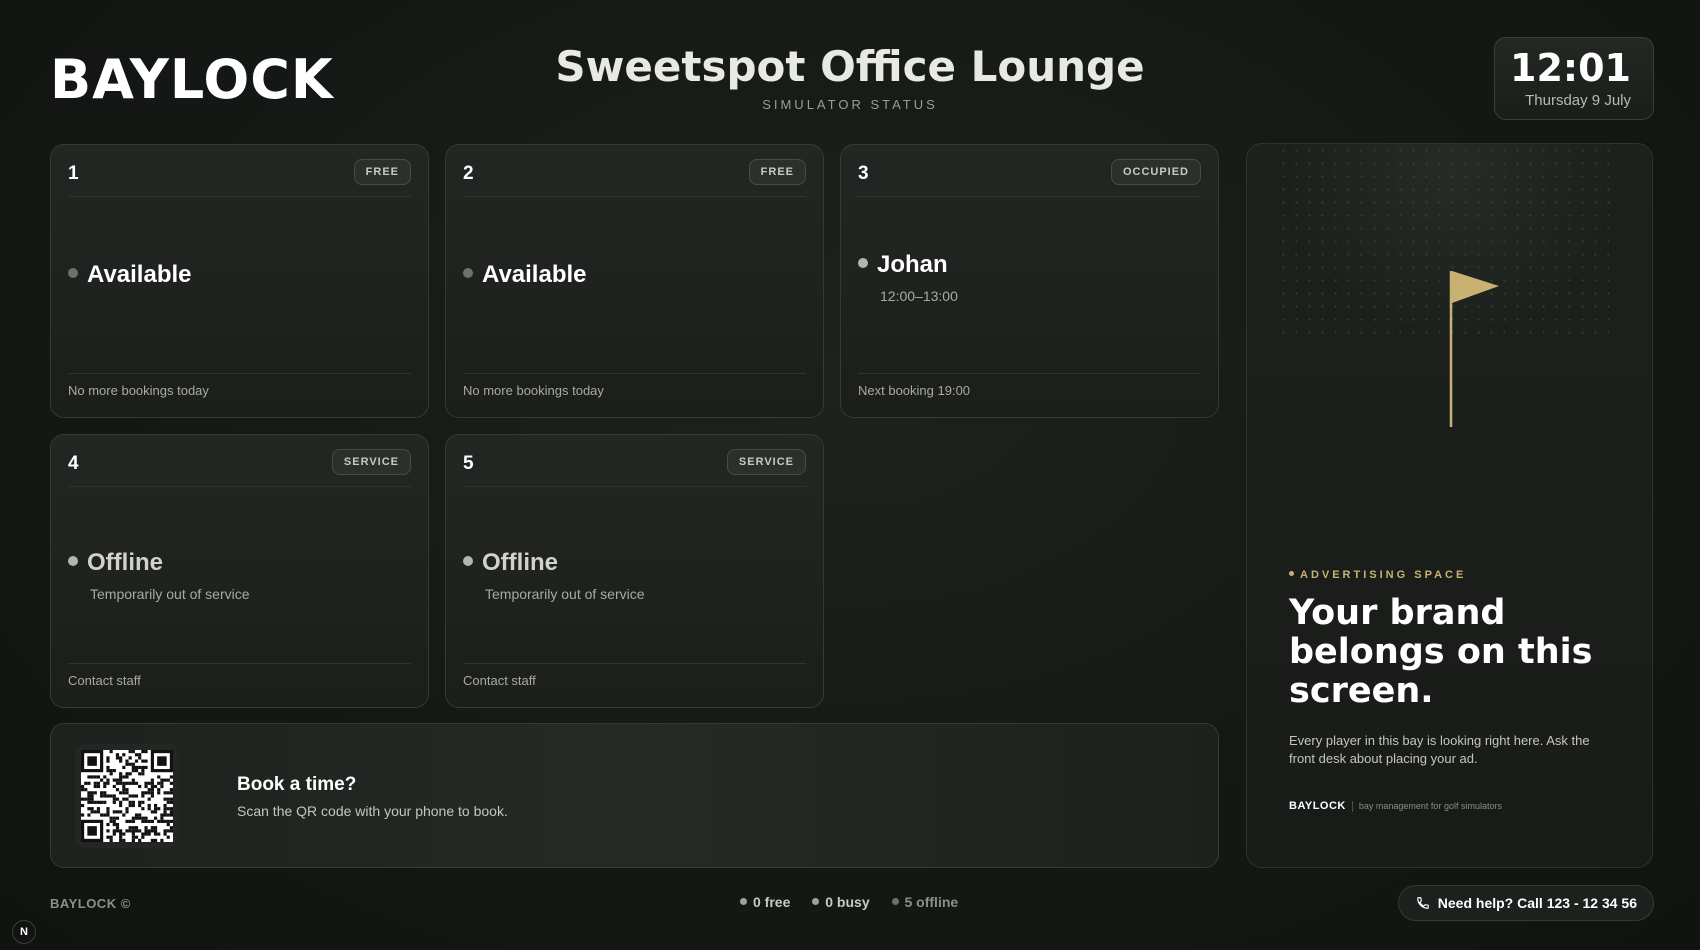 The height and width of the screenshot is (950, 1700). What do you see at coordinates (1352, 806) in the screenshot?
I see `ad-divider` at bounding box center [1352, 806].